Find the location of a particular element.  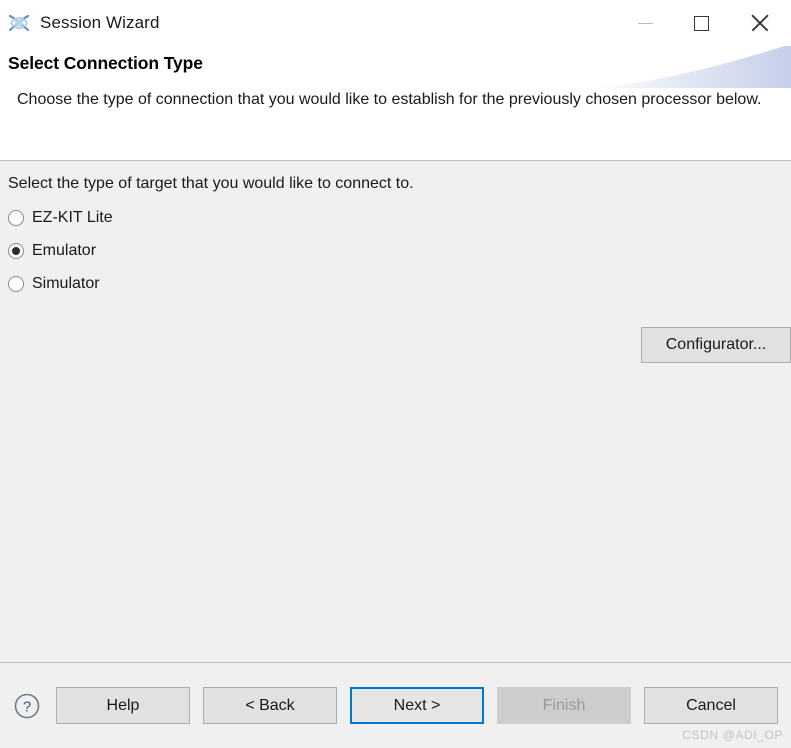

radio-option-emulator: Emulator is located at coordinates (399, 250).